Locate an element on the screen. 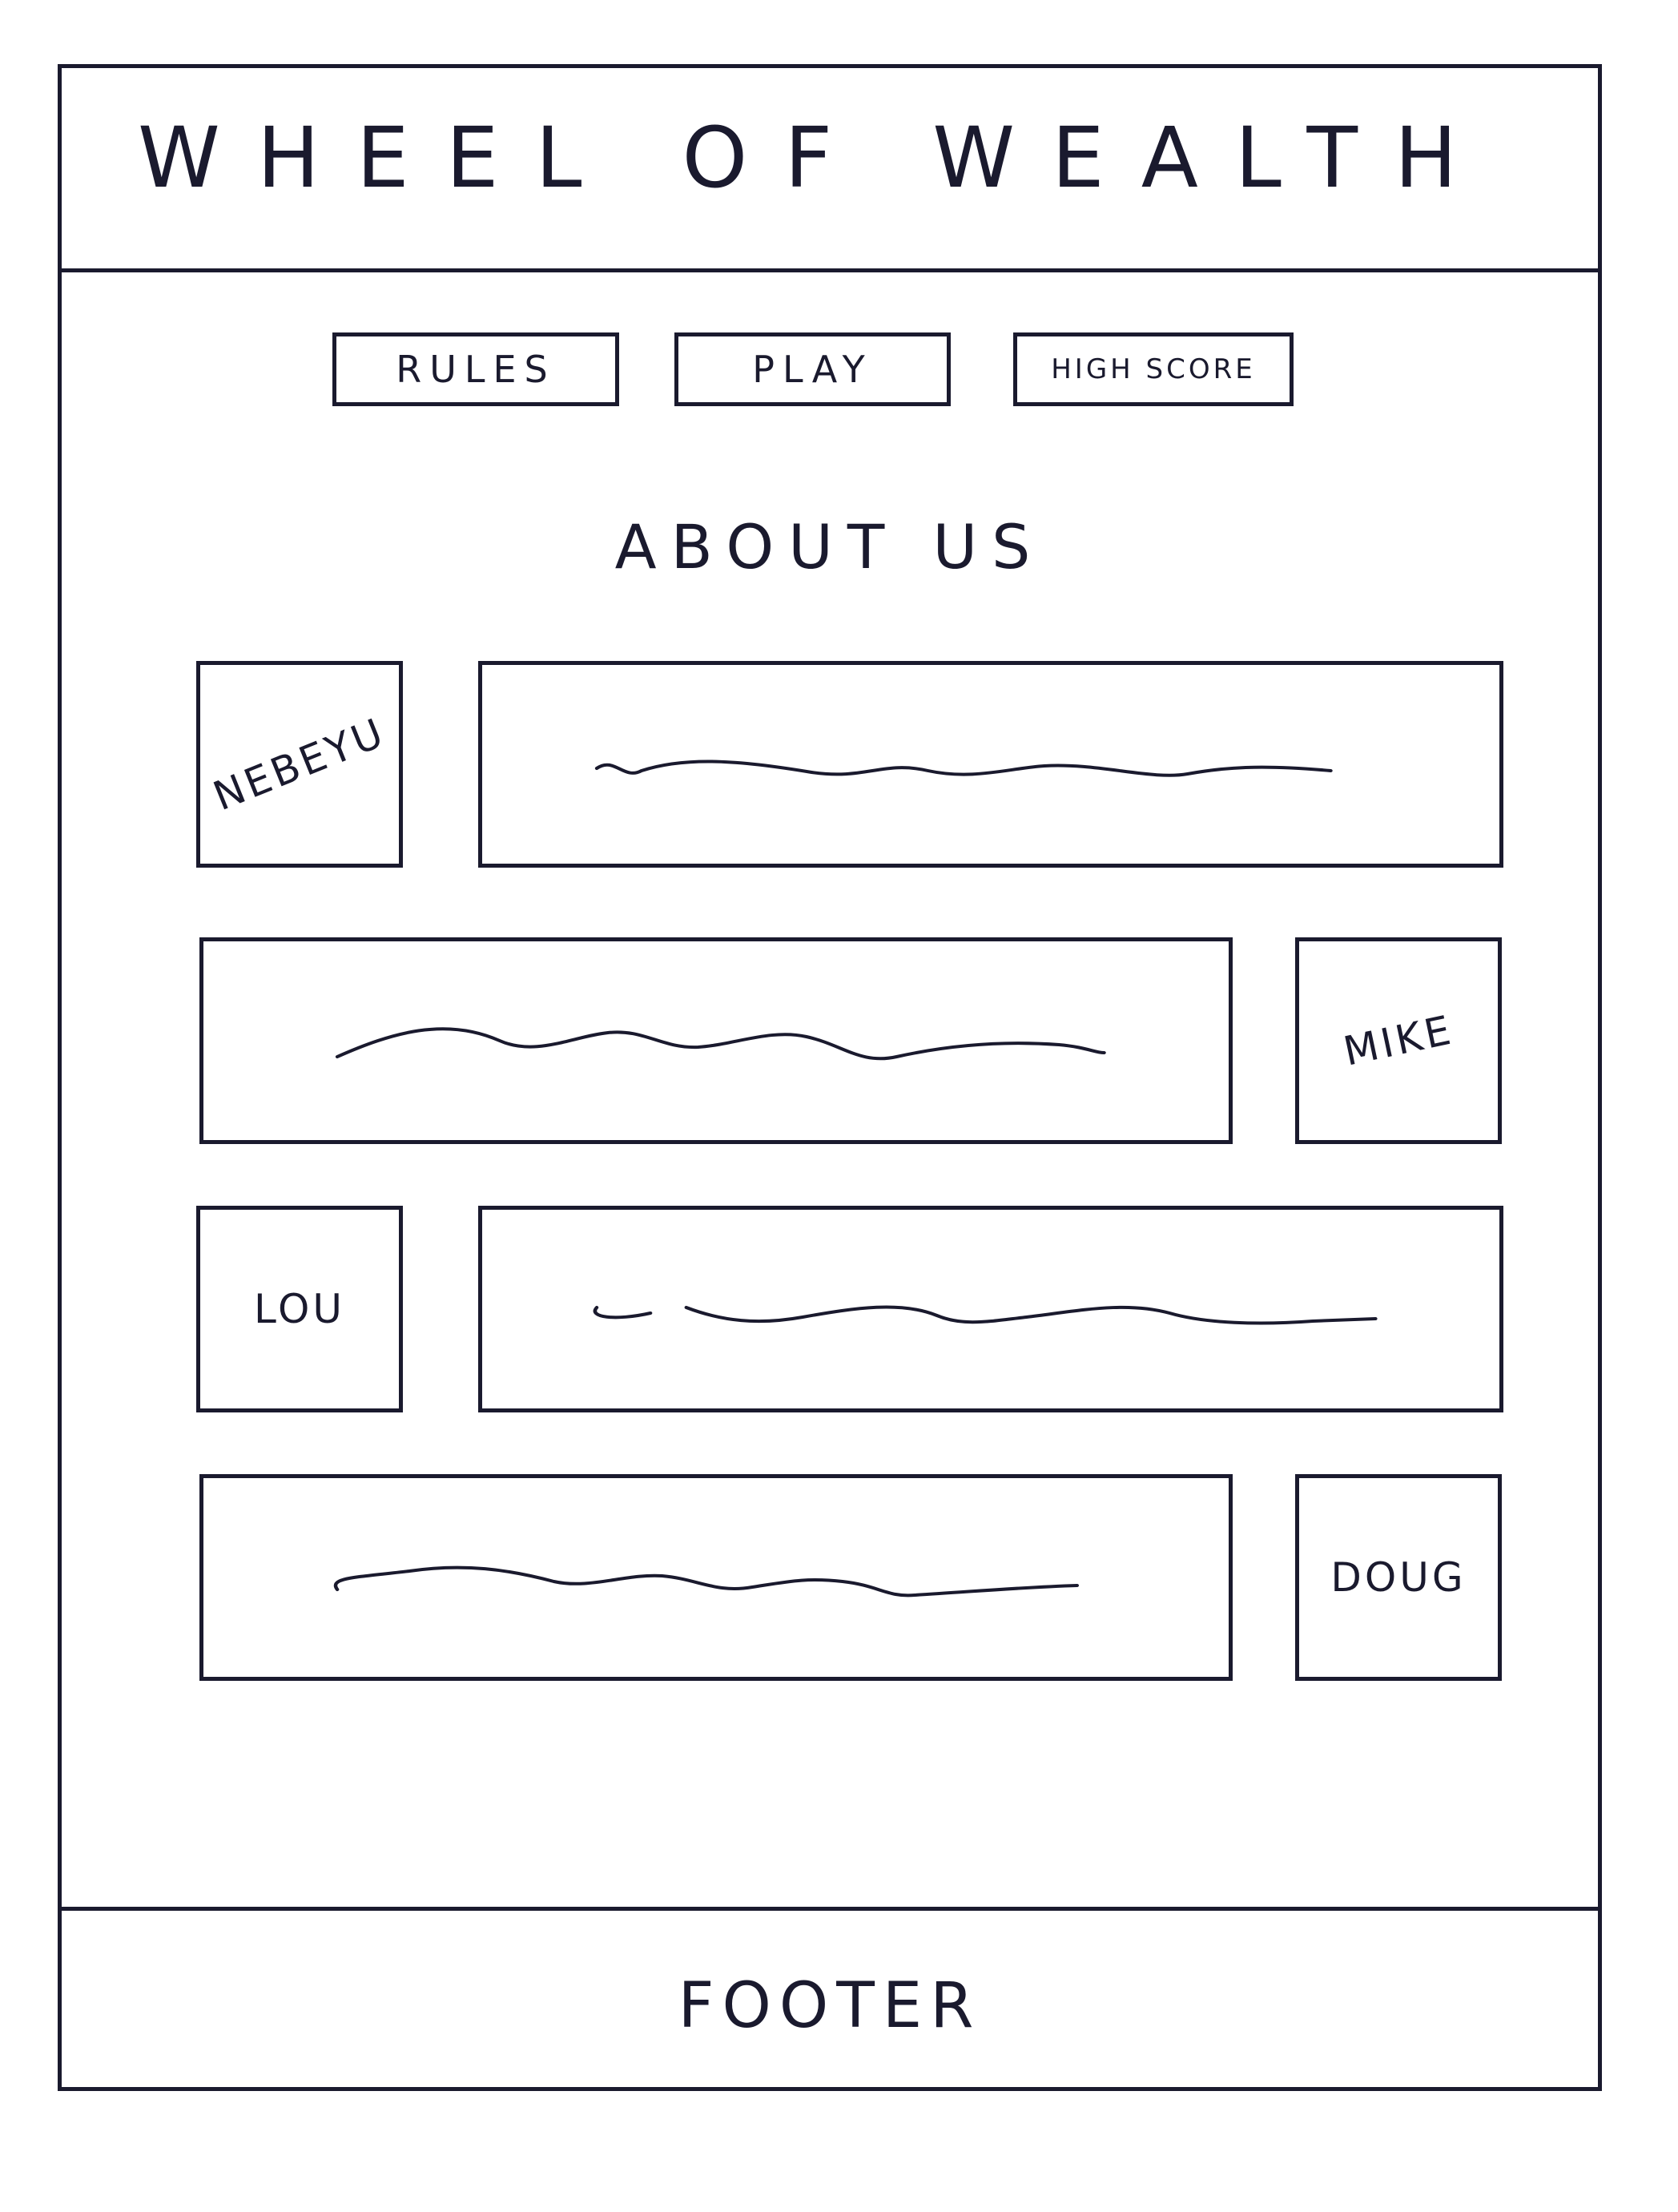 Image resolution: width=1678 pixels, height=2212 pixels. header: WHEEL OF WEALTH is located at coordinates (830, 170).